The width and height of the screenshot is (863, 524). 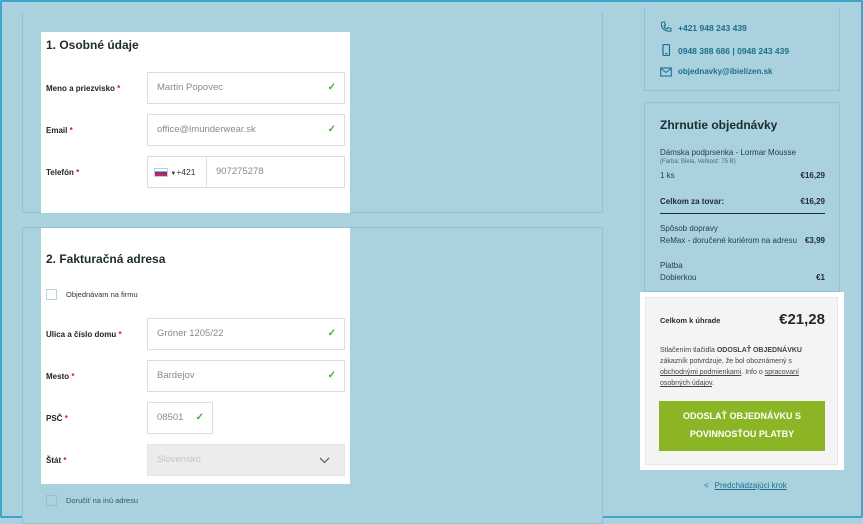 I want to click on company-checkbox, so click(x=51, y=294).